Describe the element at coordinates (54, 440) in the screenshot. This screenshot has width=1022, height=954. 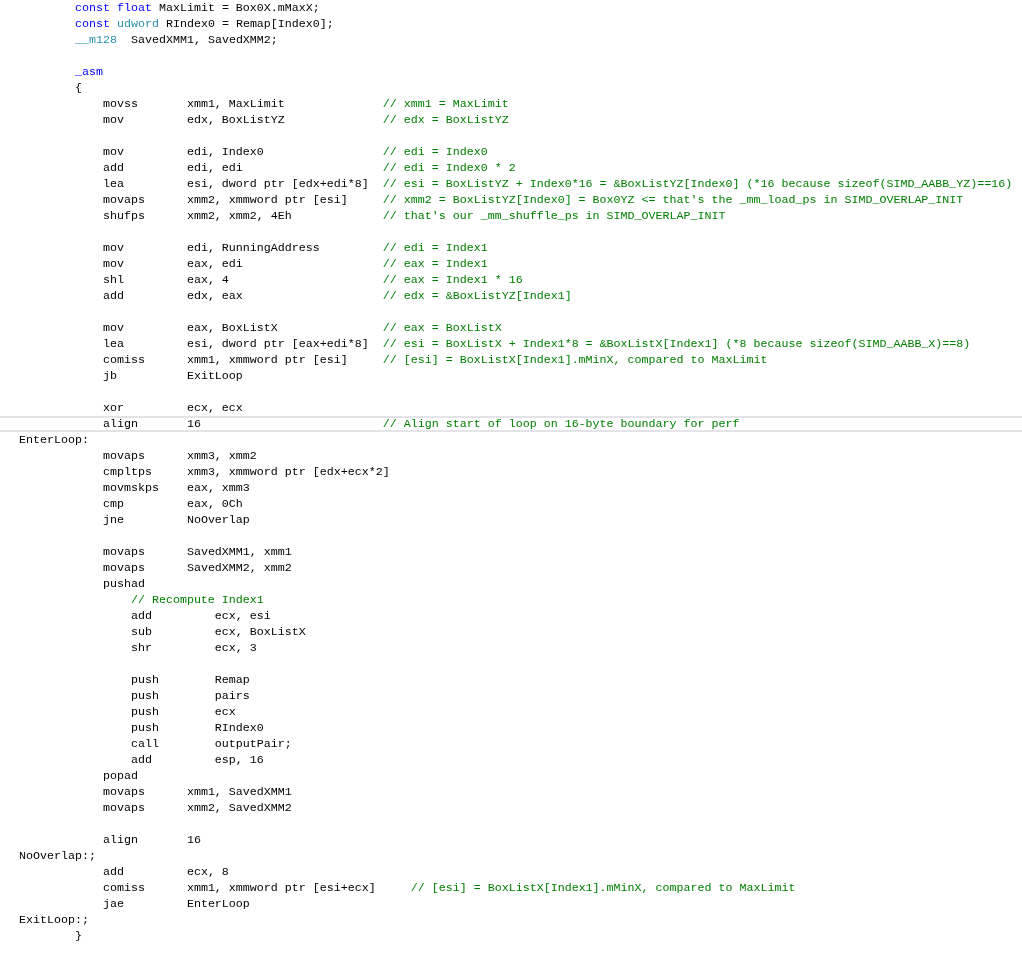
I see `code-text: EnterLoop:` at that location.